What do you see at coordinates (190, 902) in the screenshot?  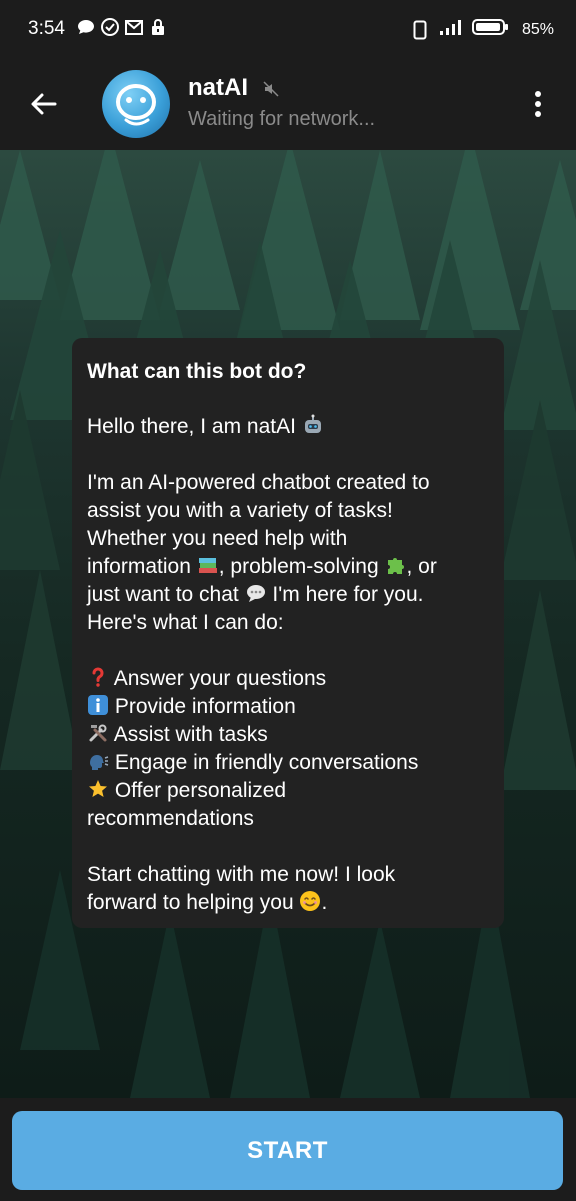 I see `closing-line-2: forward to helping you` at bounding box center [190, 902].